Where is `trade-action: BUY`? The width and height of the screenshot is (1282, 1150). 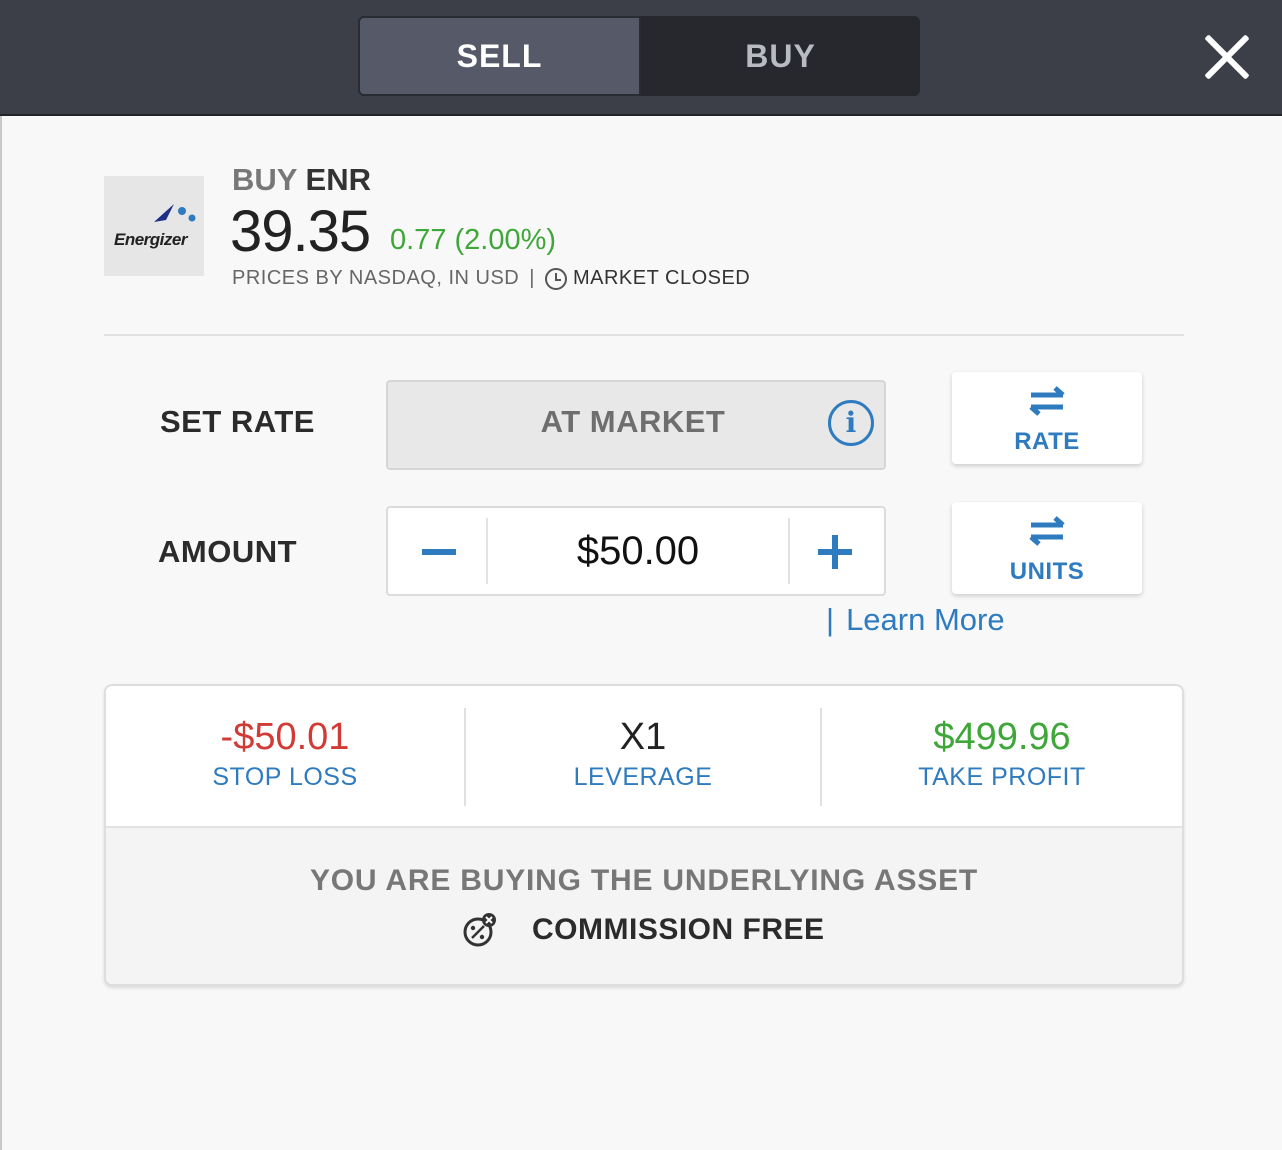 trade-action: BUY is located at coordinates (264, 179).